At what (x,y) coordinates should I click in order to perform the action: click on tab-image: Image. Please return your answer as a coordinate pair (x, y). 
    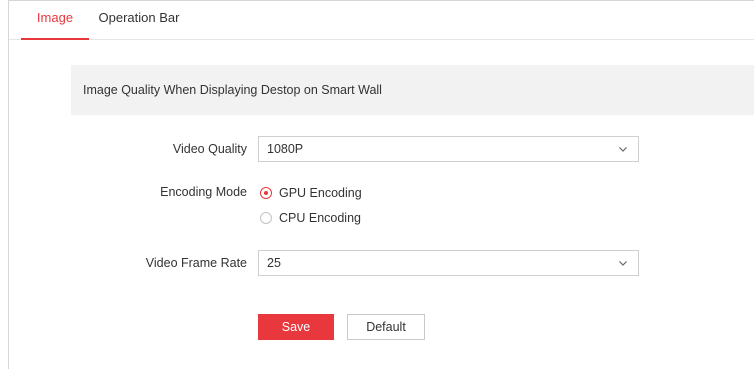
    Looking at the image, I should click on (55, 20).